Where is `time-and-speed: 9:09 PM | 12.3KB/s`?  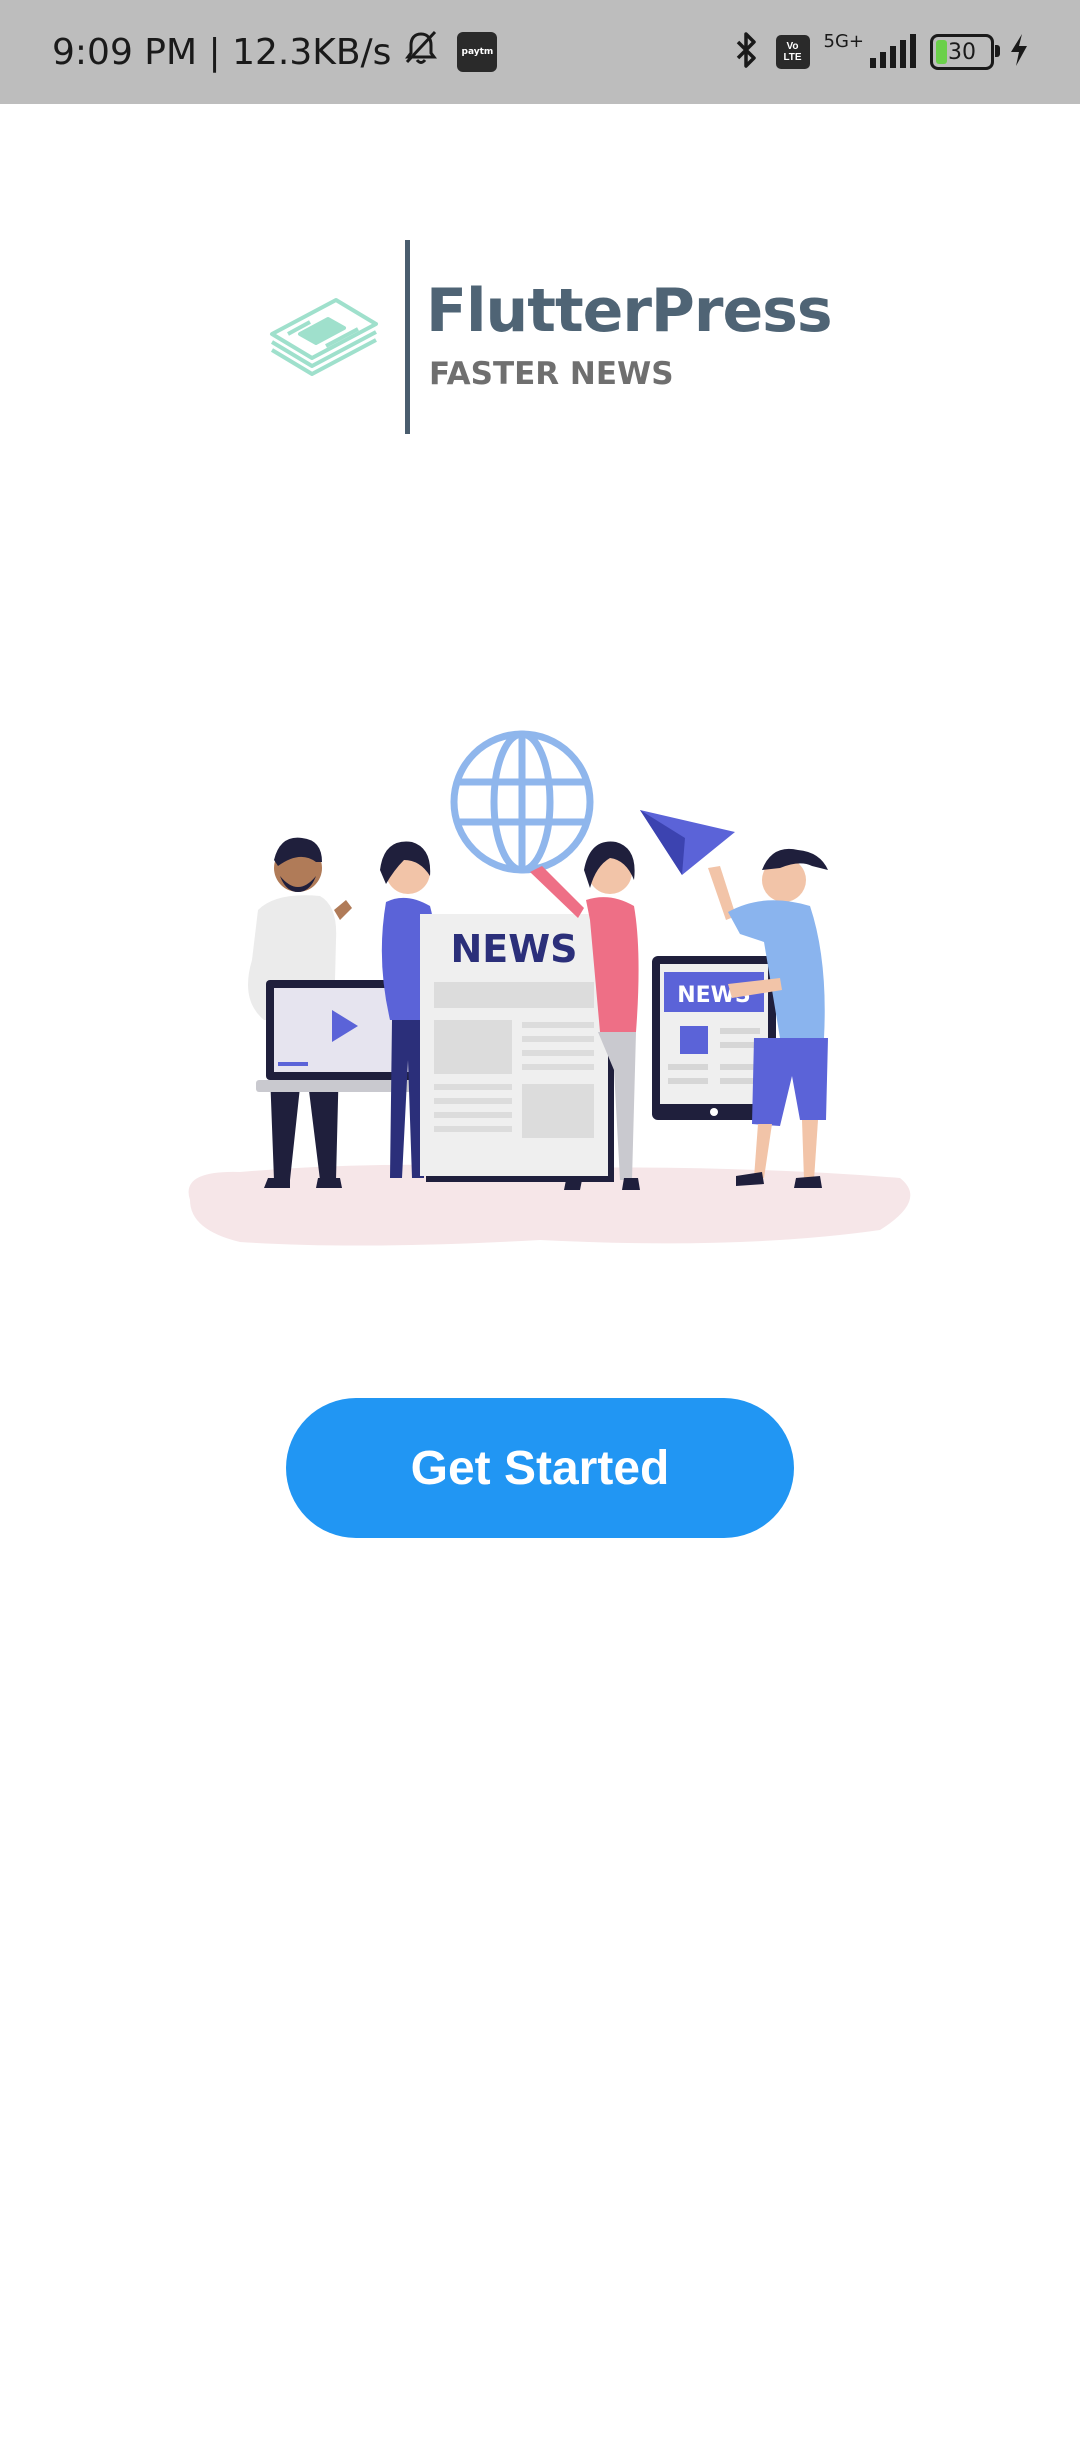
time-and-speed: 9:09 PM | 12.3KB/s is located at coordinates (222, 52).